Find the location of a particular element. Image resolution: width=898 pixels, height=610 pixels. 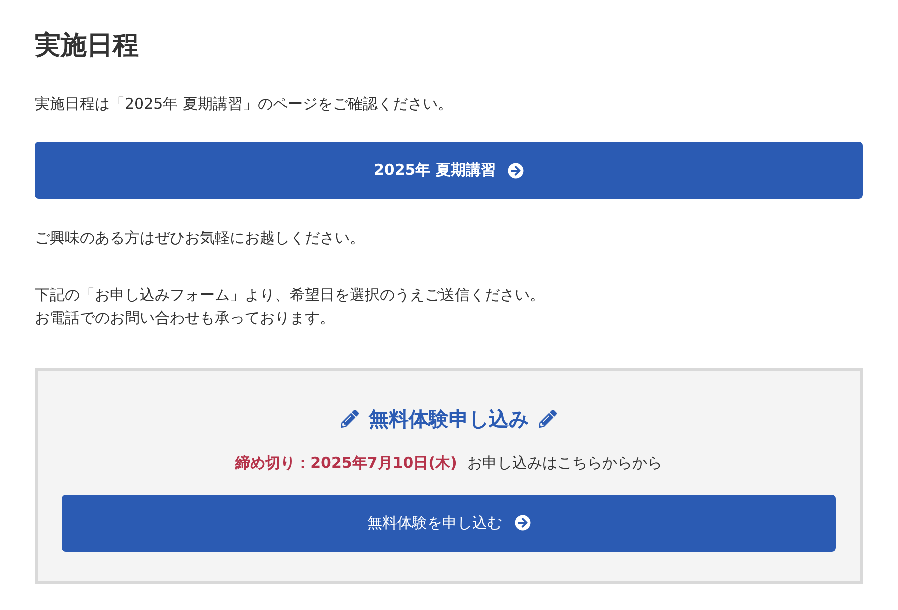

page-heading: 実施日程 is located at coordinates (87, 46).